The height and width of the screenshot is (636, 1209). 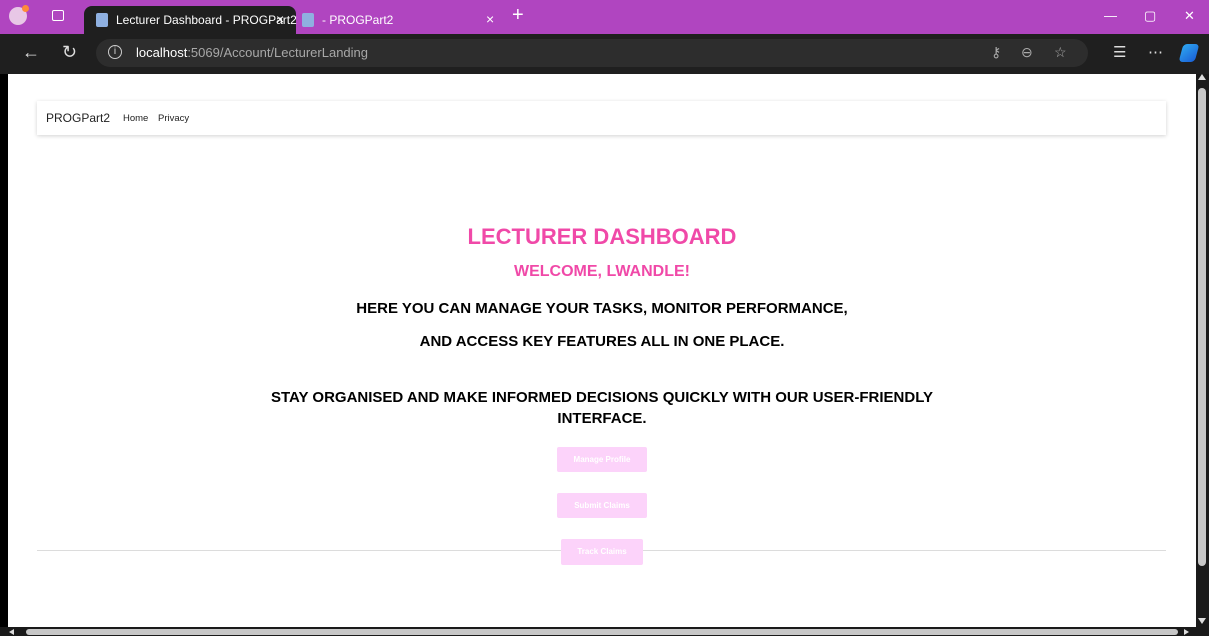 What do you see at coordinates (400, 20) in the screenshot?
I see `tab-progpart2: - PROGPart2 ×` at bounding box center [400, 20].